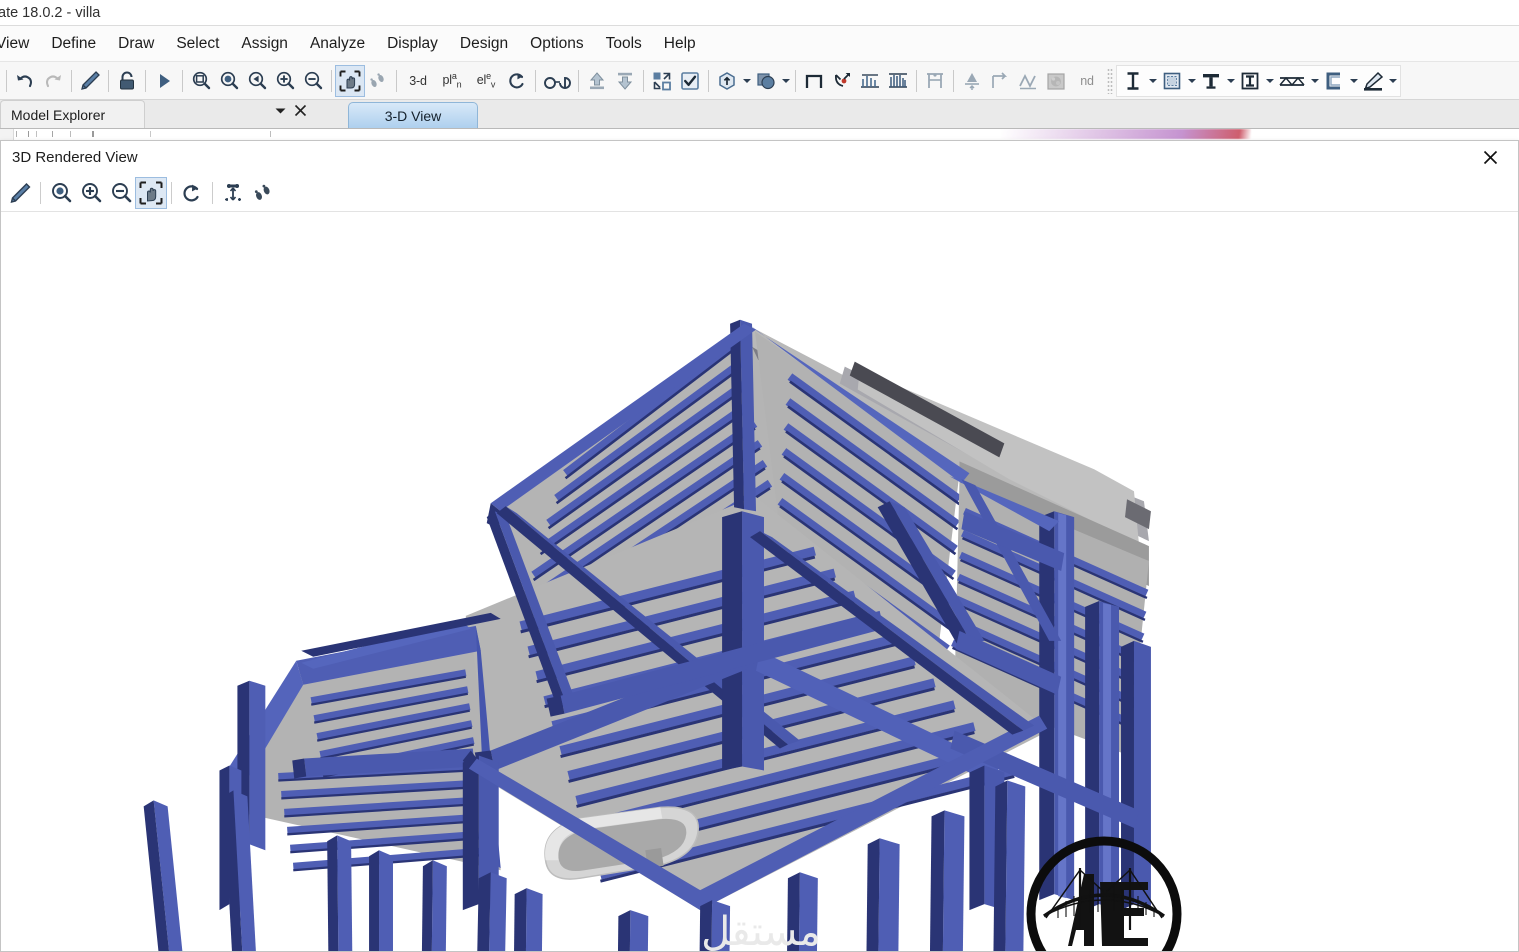 This screenshot has height=952, width=1519. What do you see at coordinates (785, 81) in the screenshot?
I see `render-view-dropdown` at bounding box center [785, 81].